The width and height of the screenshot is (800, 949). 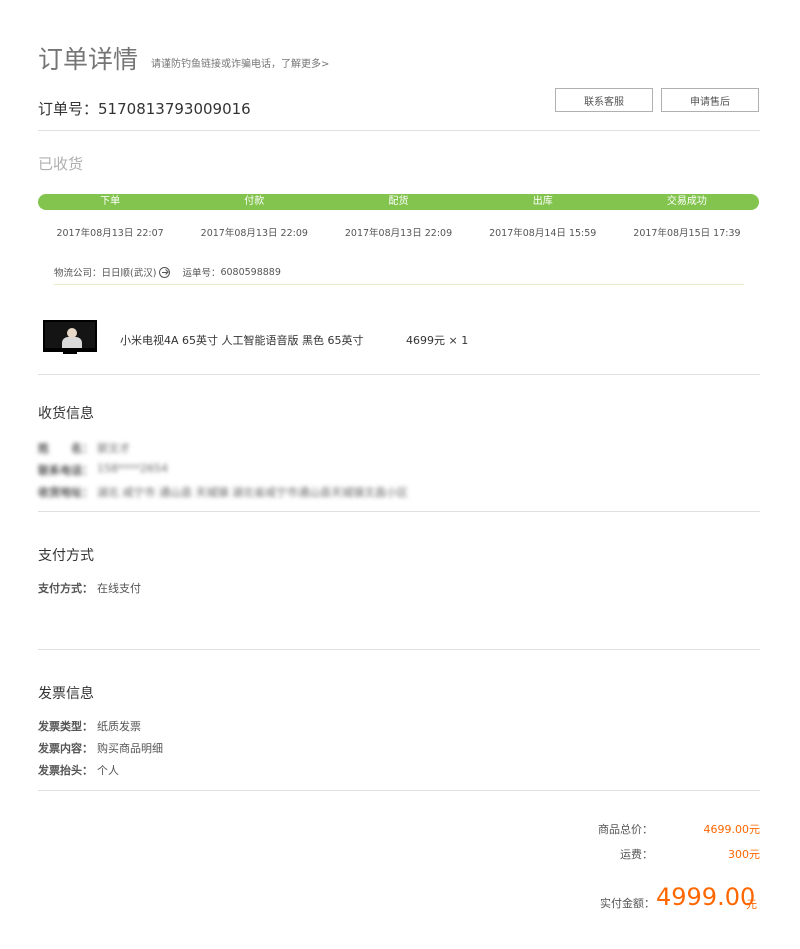 I want to click on field-label: 发票类型：, so click(x=65, y=726).